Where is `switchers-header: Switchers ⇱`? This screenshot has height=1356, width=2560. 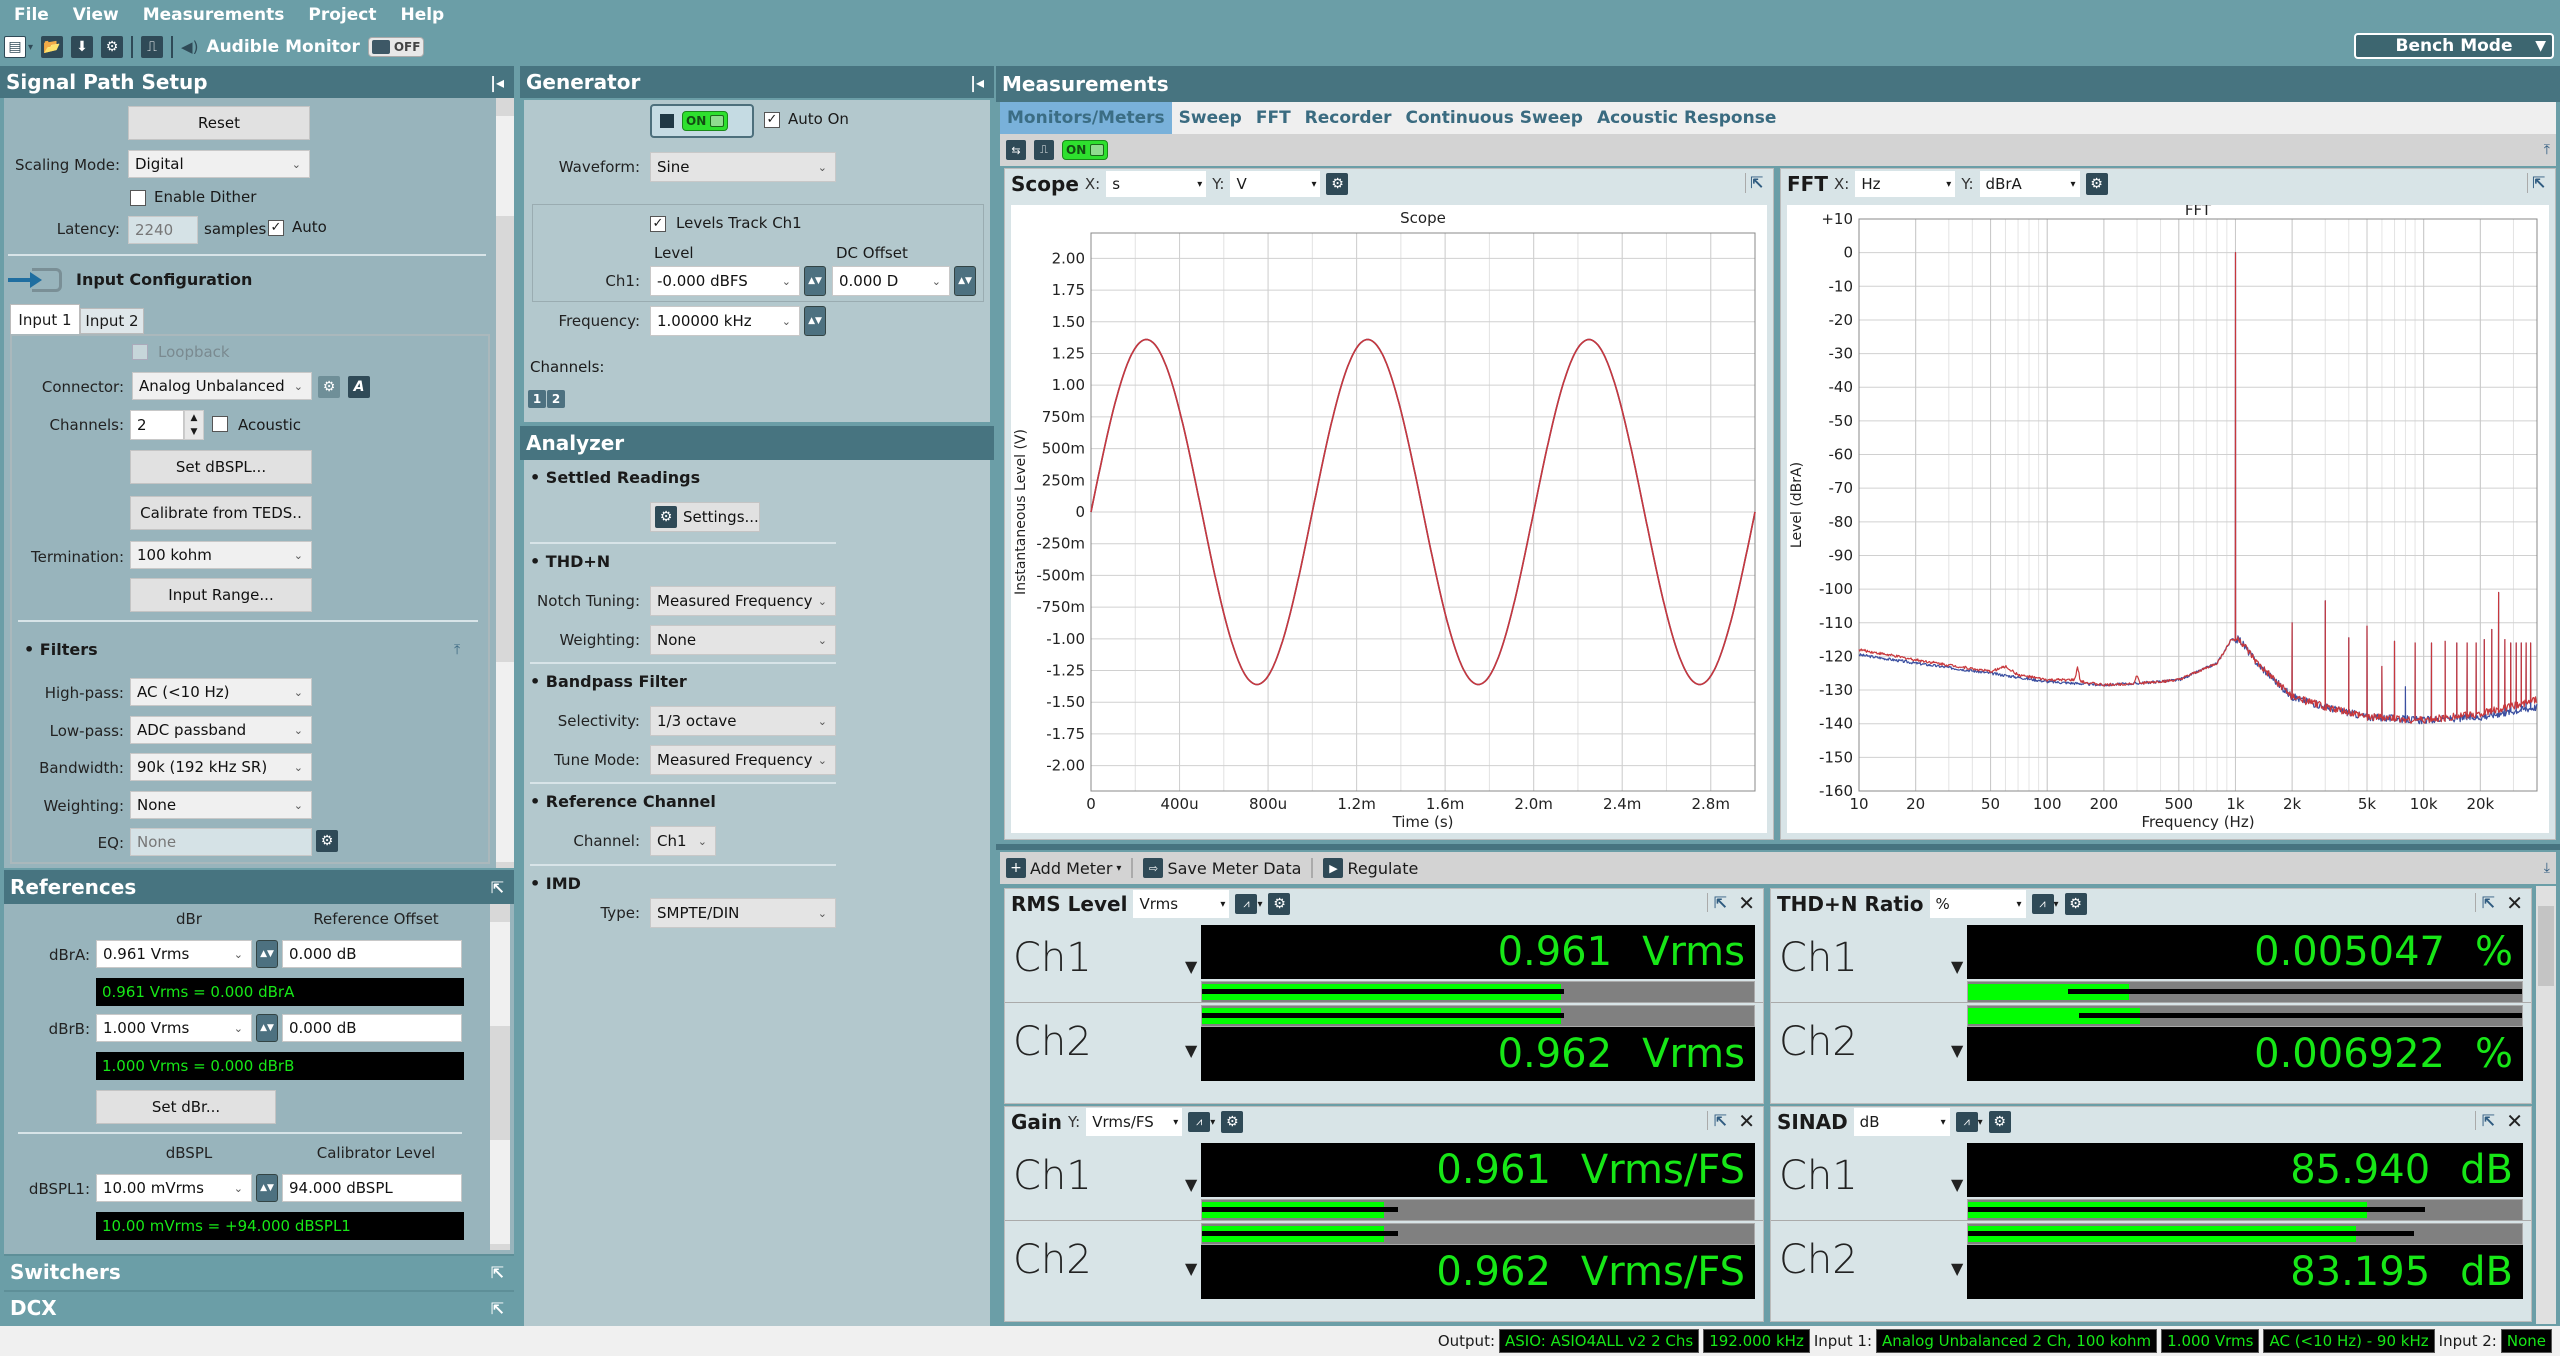
switchers-header: Switchers ⇱ is located at coordinates (259, 1271).